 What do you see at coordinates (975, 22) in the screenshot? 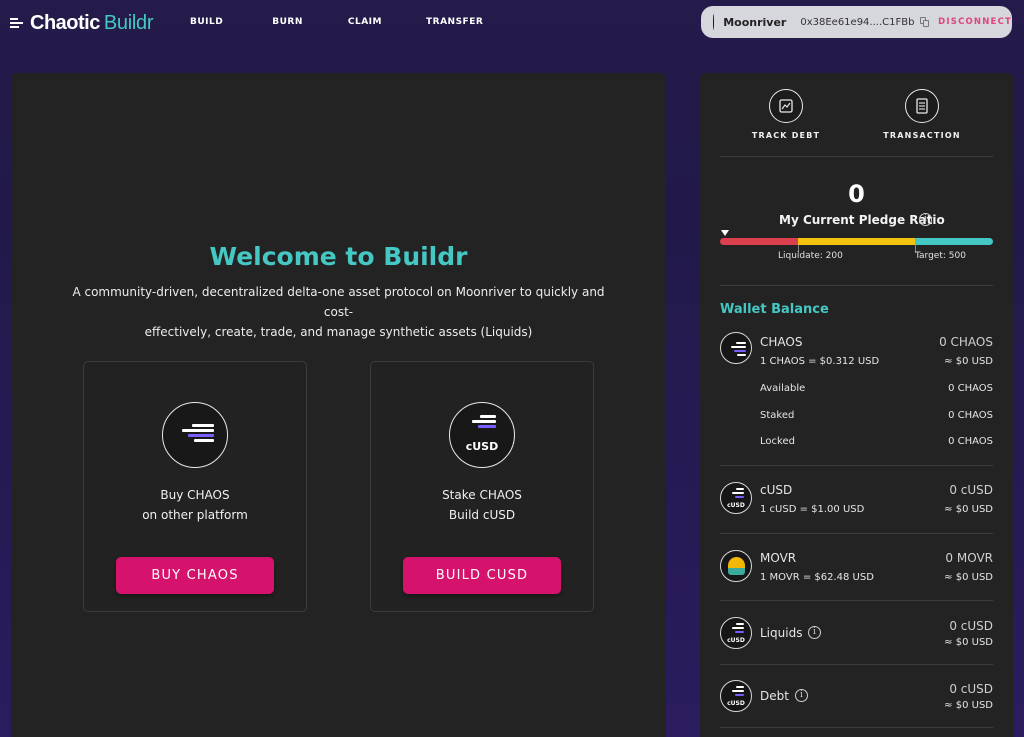
I see `disconnect-button: DISCONNECT` at bounding box center [975, 22].